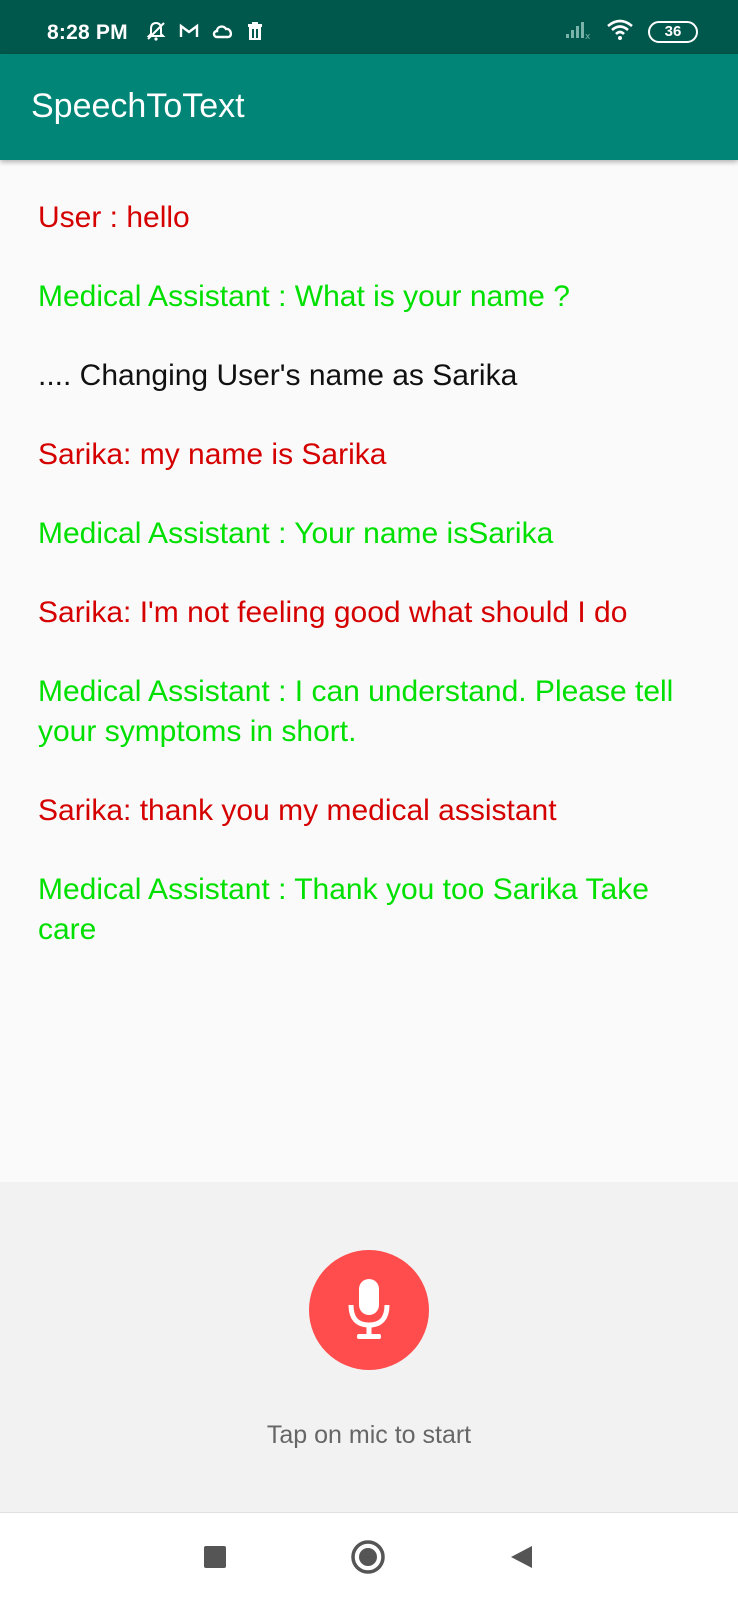  I want to click on notification-icons, so click(205, 31).